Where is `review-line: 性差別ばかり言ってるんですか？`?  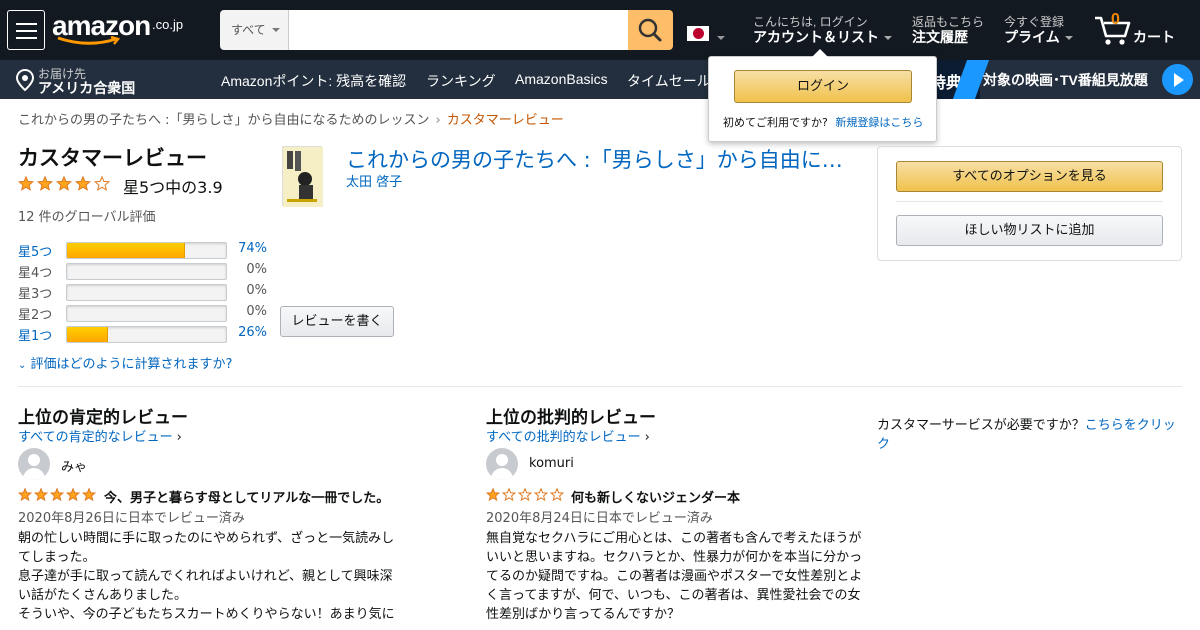
review-line: 性差別ばかり言ってるんですか？ is located at coordinates (583, 614).